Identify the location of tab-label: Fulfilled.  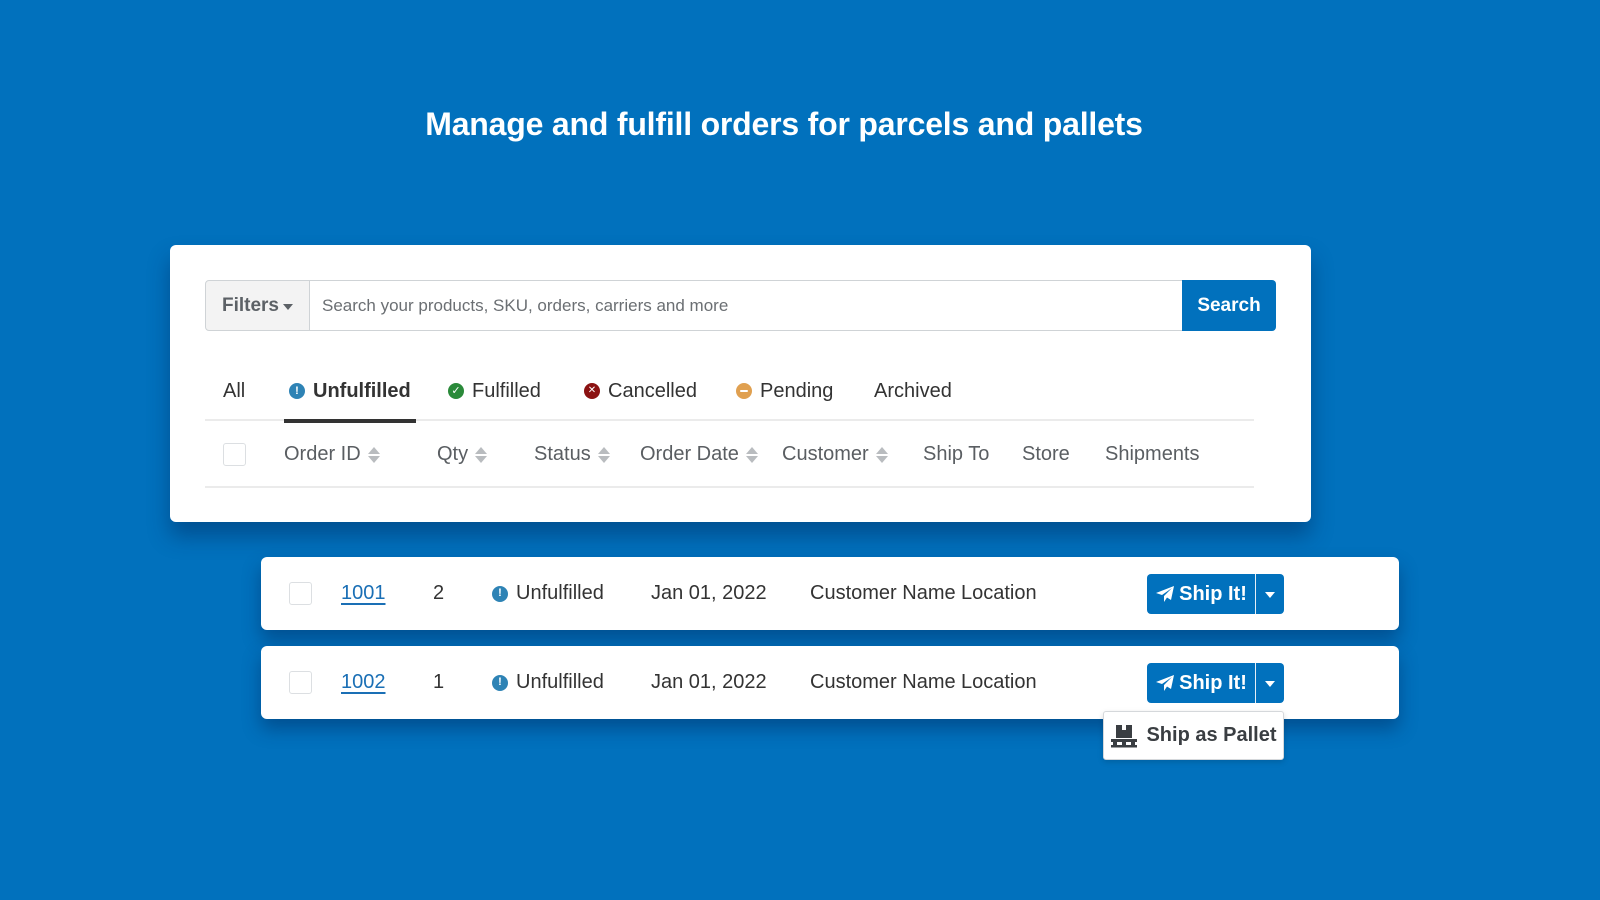
(506, 390).